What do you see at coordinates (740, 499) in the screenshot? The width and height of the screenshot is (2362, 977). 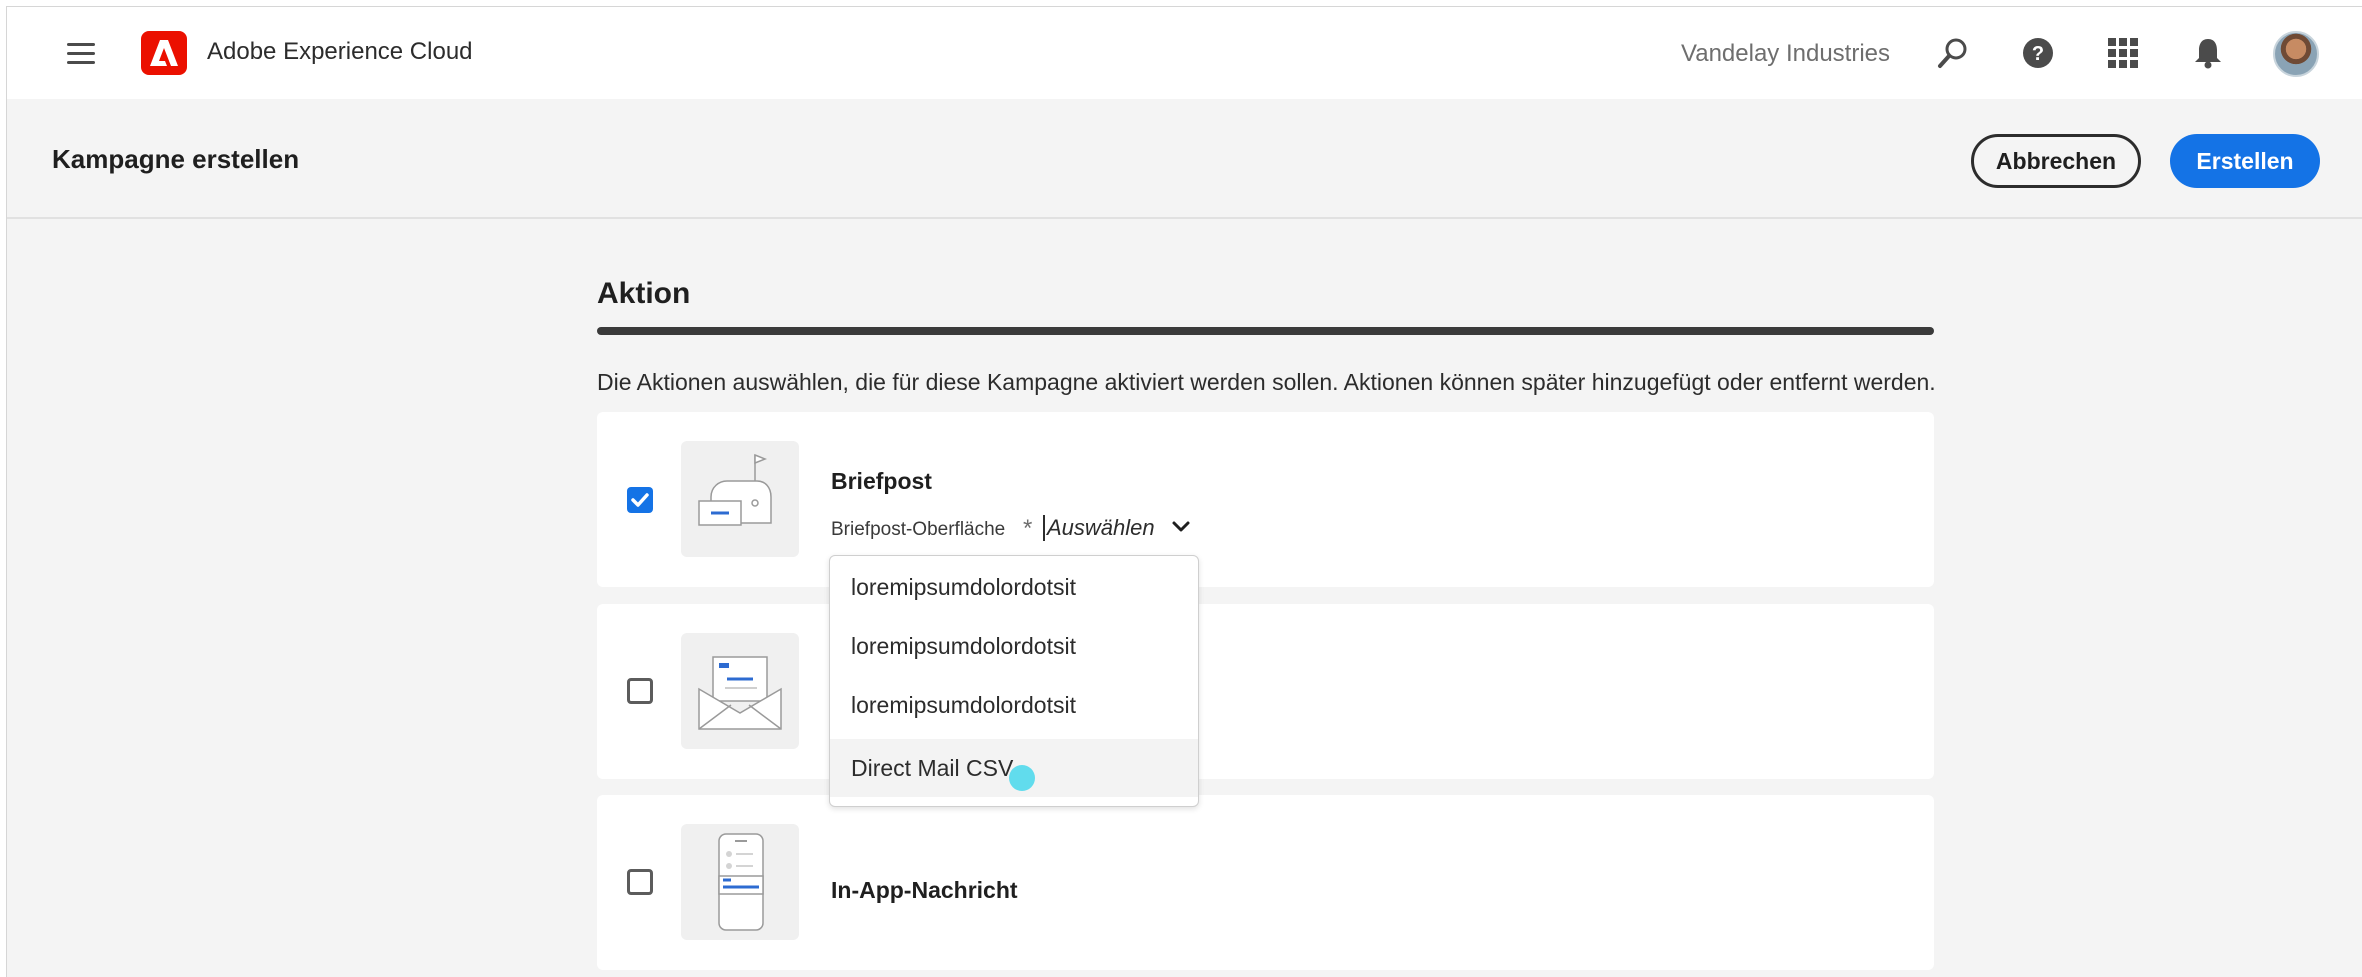 I see `mailbox-icon` at bounding box center [740, 499].